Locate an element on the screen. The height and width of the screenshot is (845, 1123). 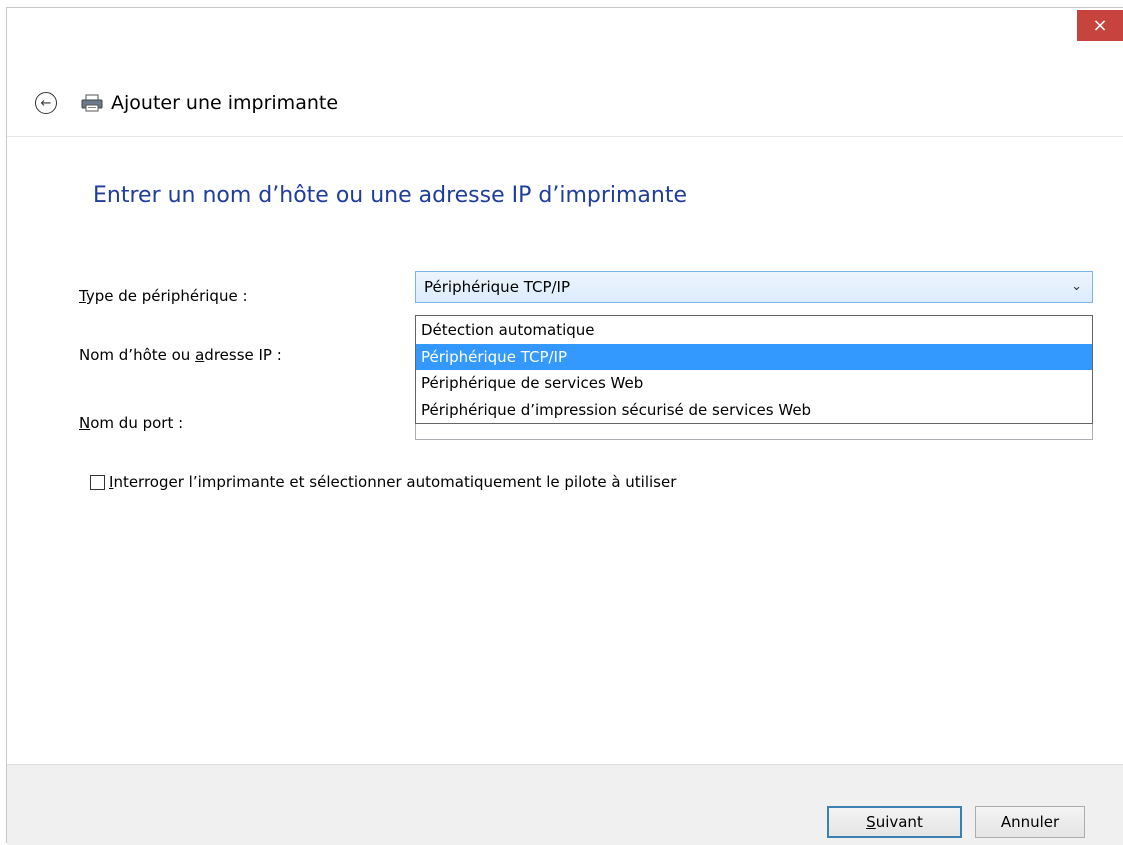
device-type-select: Périphérique TCP/IP ⌄ is located at coordinates (754, 287).